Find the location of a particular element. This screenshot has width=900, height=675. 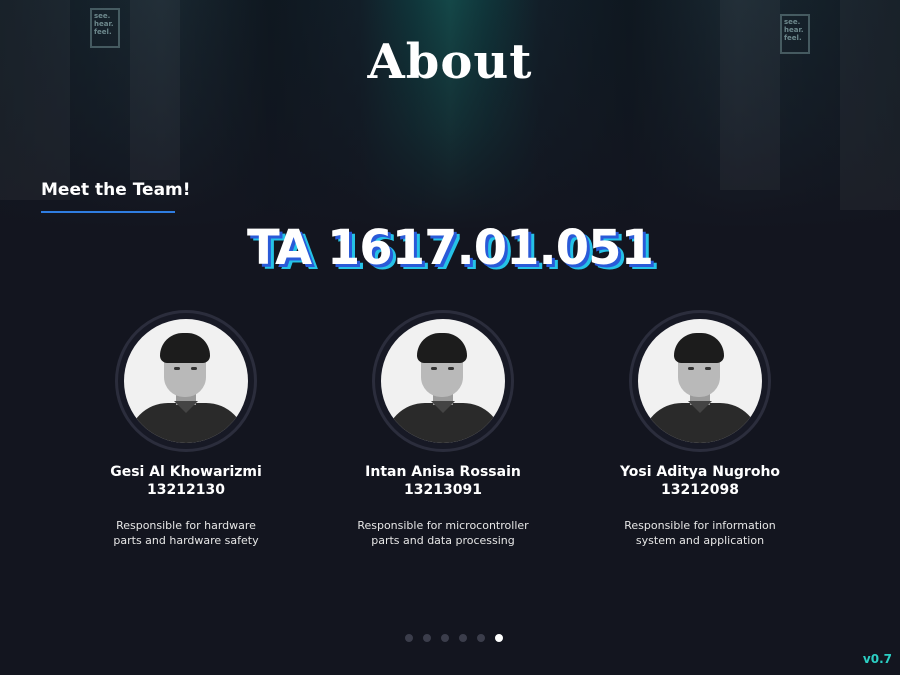

member-role-line: Responsible for microcontroller is located at coordinates (443, 525).